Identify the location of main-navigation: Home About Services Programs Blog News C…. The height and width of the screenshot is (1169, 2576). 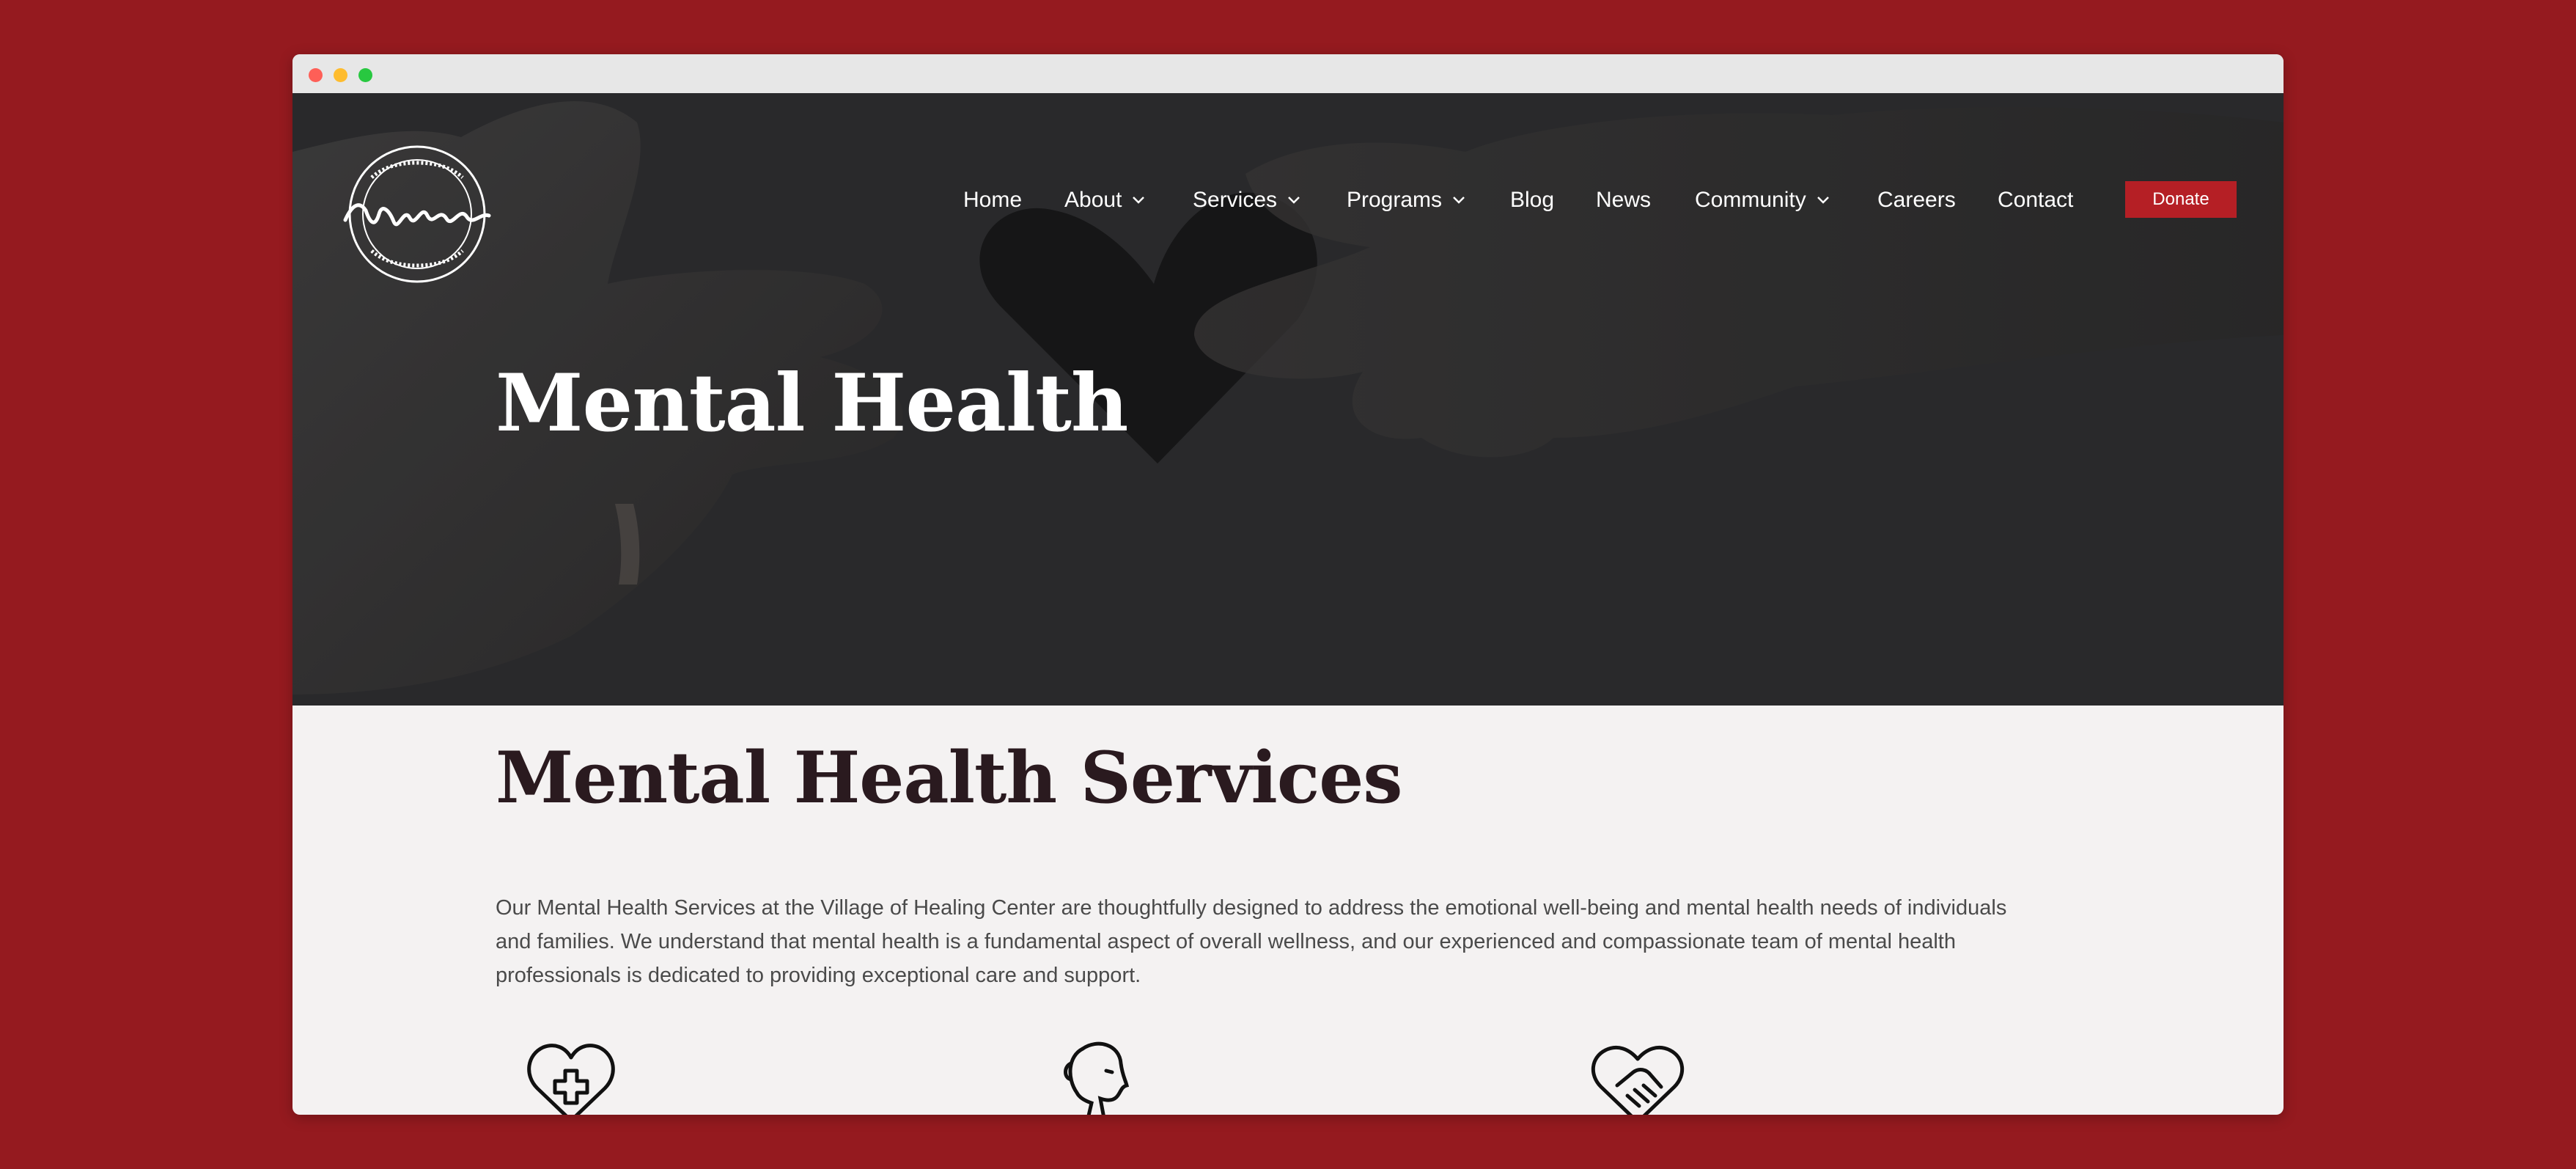
(1288, 200).